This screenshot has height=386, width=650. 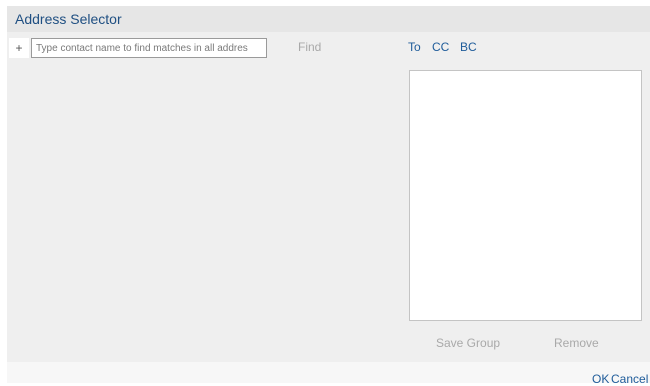 What do you see at coordinates (68, 19) in the screenshot?
I see `dialog-title: Address Selector` at bounding box center [68, 19].